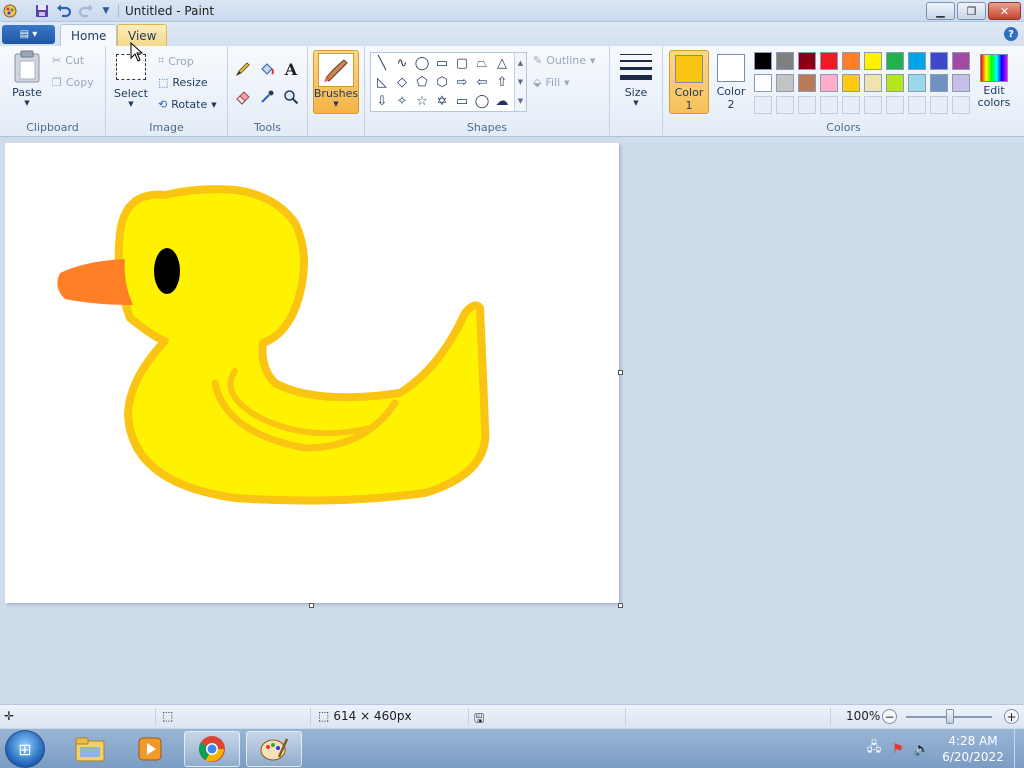  What do you see at coordinates (462, 82) in the screenshot?
I see `right-arrow-shape-icon: ⇨` at bounding box center [462, 82].